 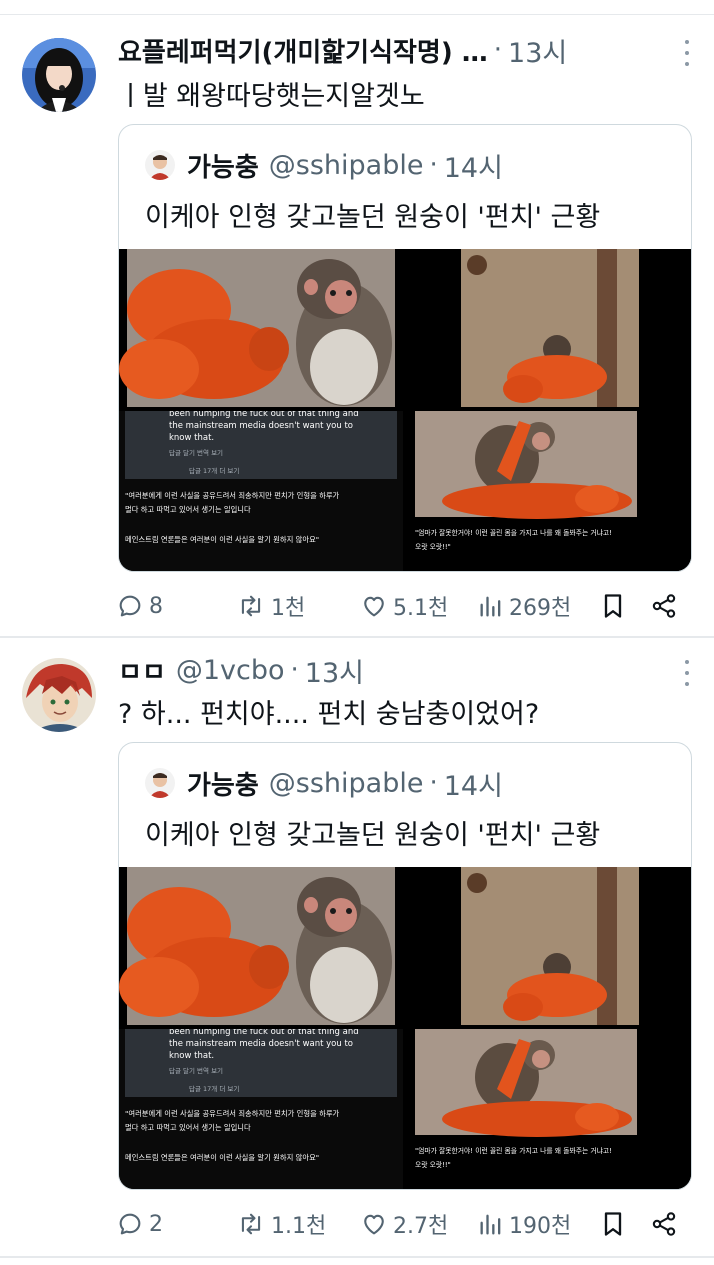 I want to click on avatar-image, so click(x=59, y=75).